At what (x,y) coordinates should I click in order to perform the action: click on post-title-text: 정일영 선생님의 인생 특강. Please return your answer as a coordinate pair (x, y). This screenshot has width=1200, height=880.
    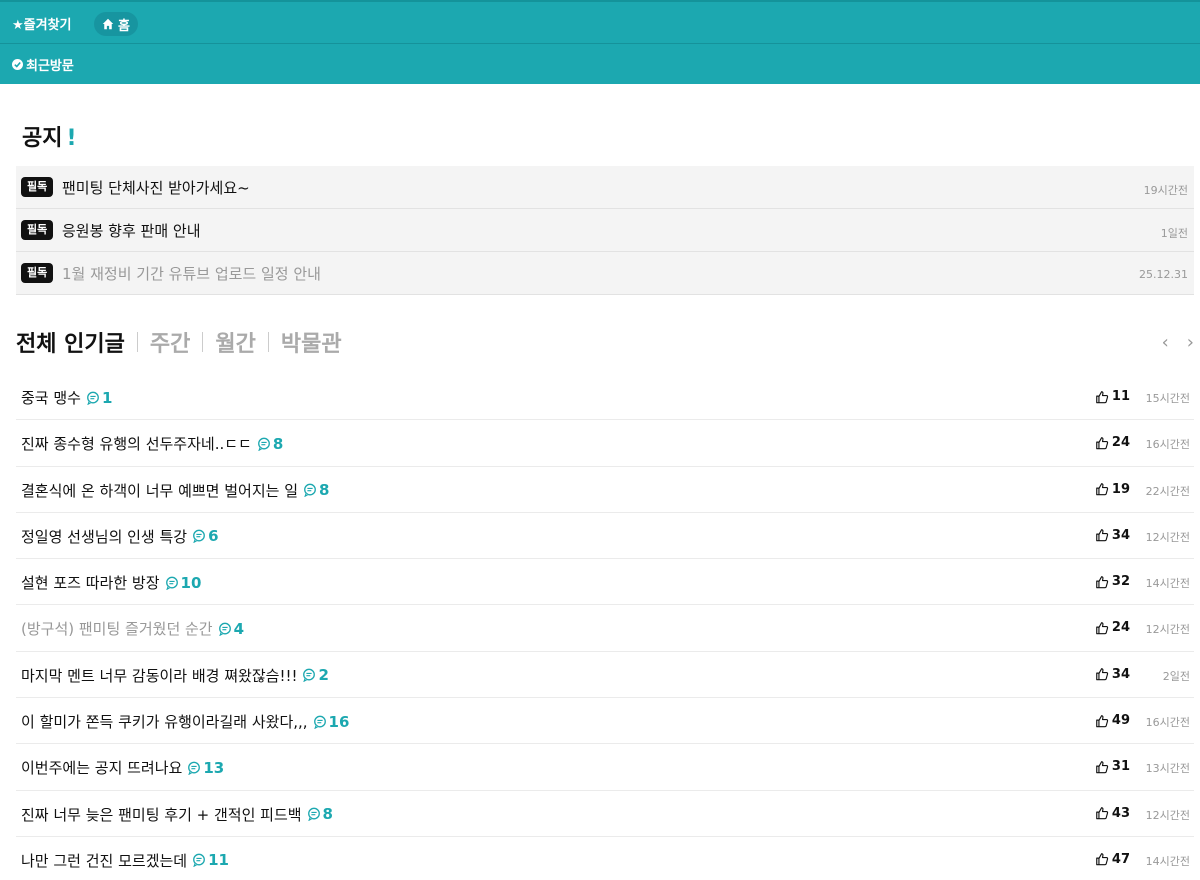
    Looking at the image, I should click on (104, 536).